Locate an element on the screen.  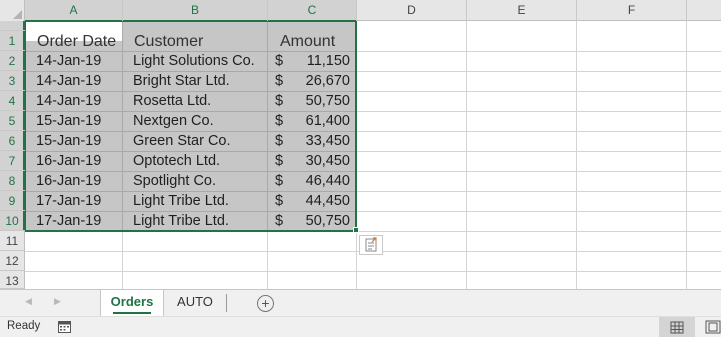
fill-handle is located at coordinates (356, 230).